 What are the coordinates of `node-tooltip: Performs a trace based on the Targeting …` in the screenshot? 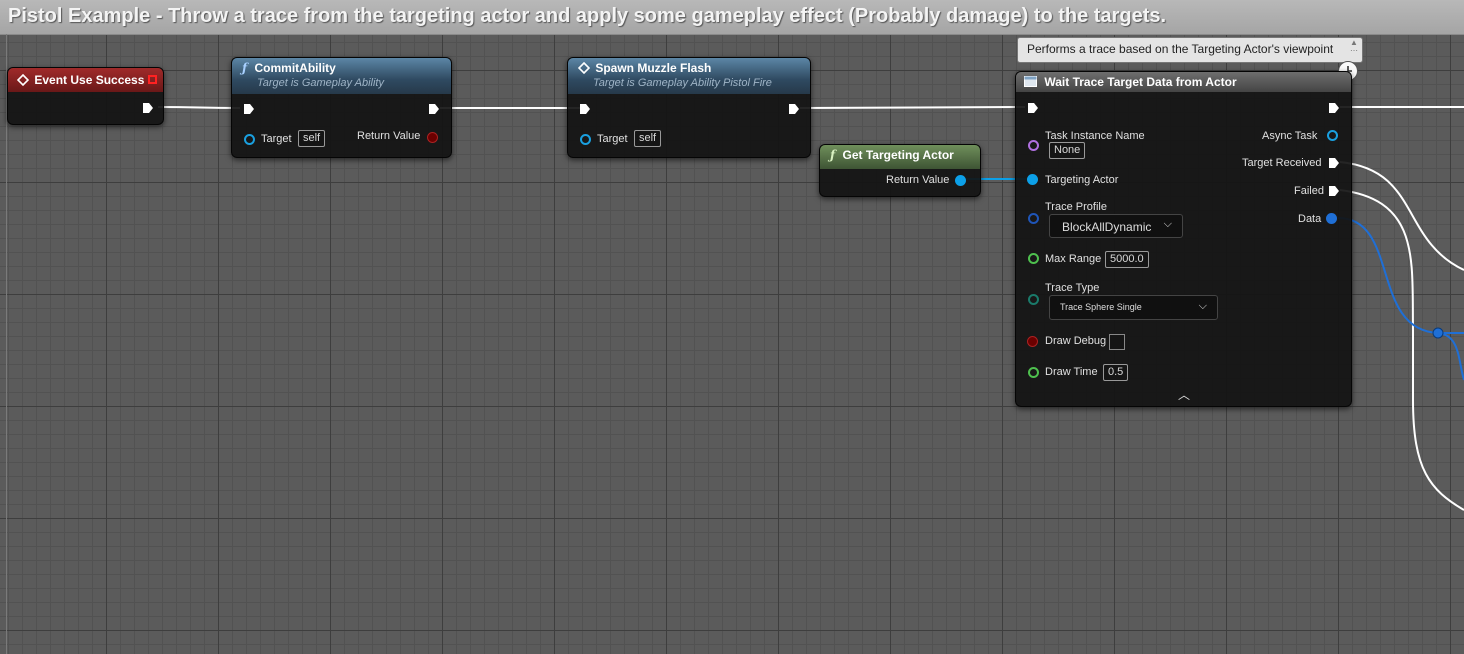 It's located at (1190, 50).